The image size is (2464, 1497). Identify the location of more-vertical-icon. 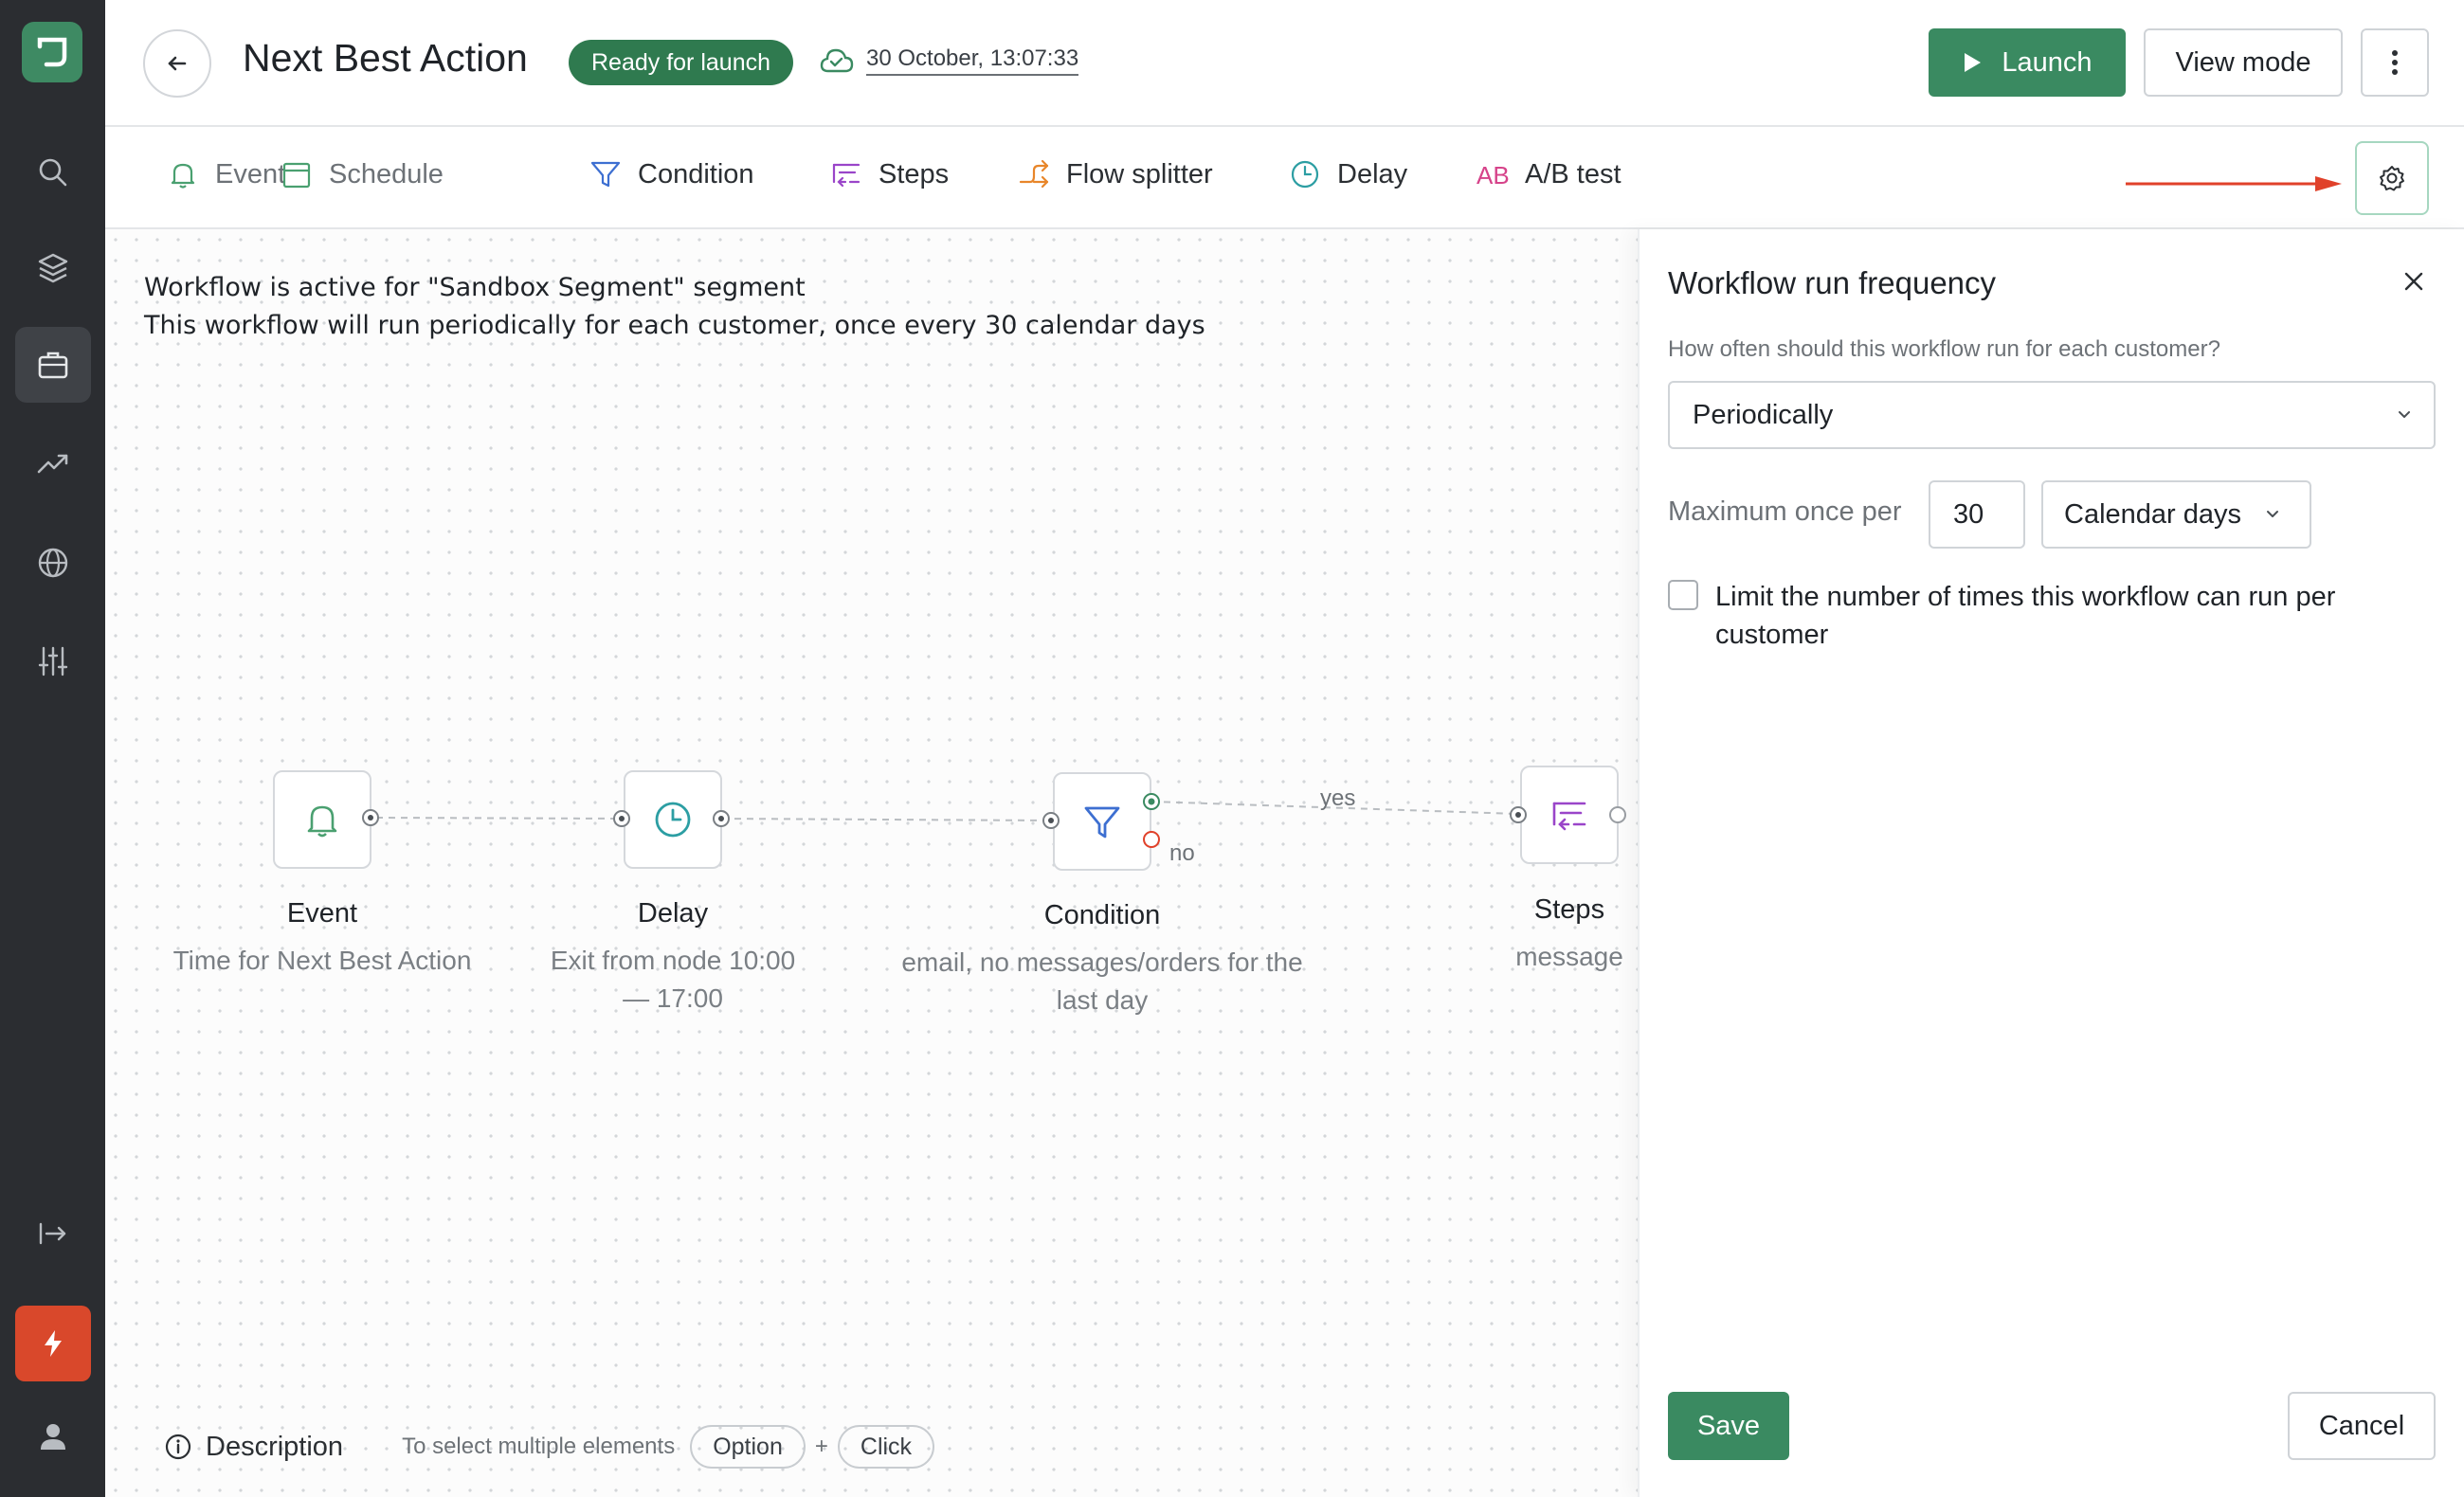
(2395, 63).